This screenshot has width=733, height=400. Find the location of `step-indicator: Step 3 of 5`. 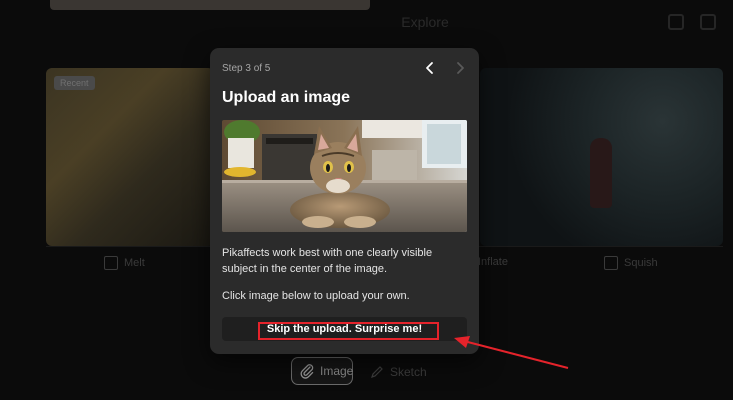

step-indicator: Step 3 of 5 is located at coordinates (246, 68).